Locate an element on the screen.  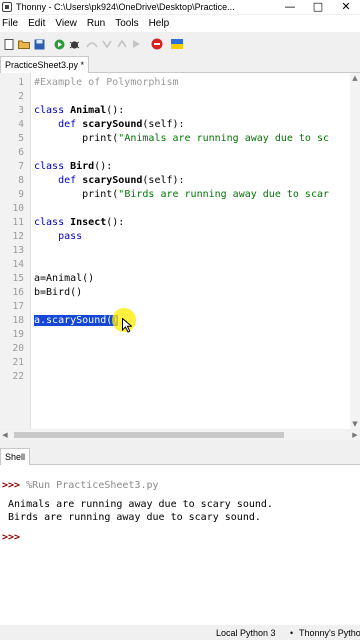
thonny-app-icon is located at coordinates (7, 7).